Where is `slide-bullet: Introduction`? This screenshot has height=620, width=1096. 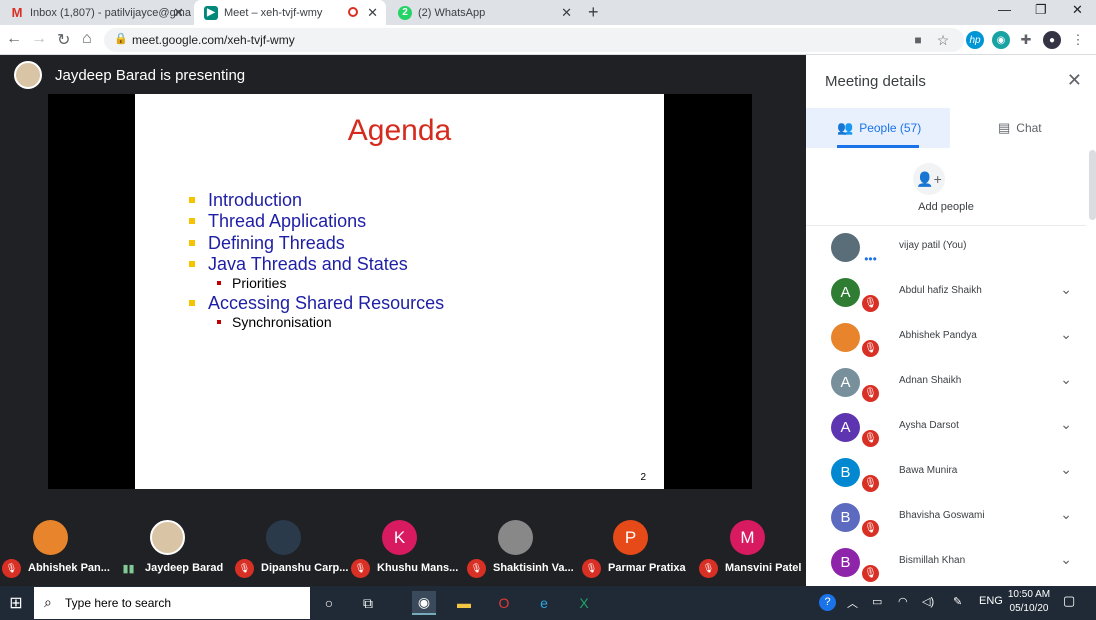 slide-bullet: Introduction is located at coordinates (245, 200).